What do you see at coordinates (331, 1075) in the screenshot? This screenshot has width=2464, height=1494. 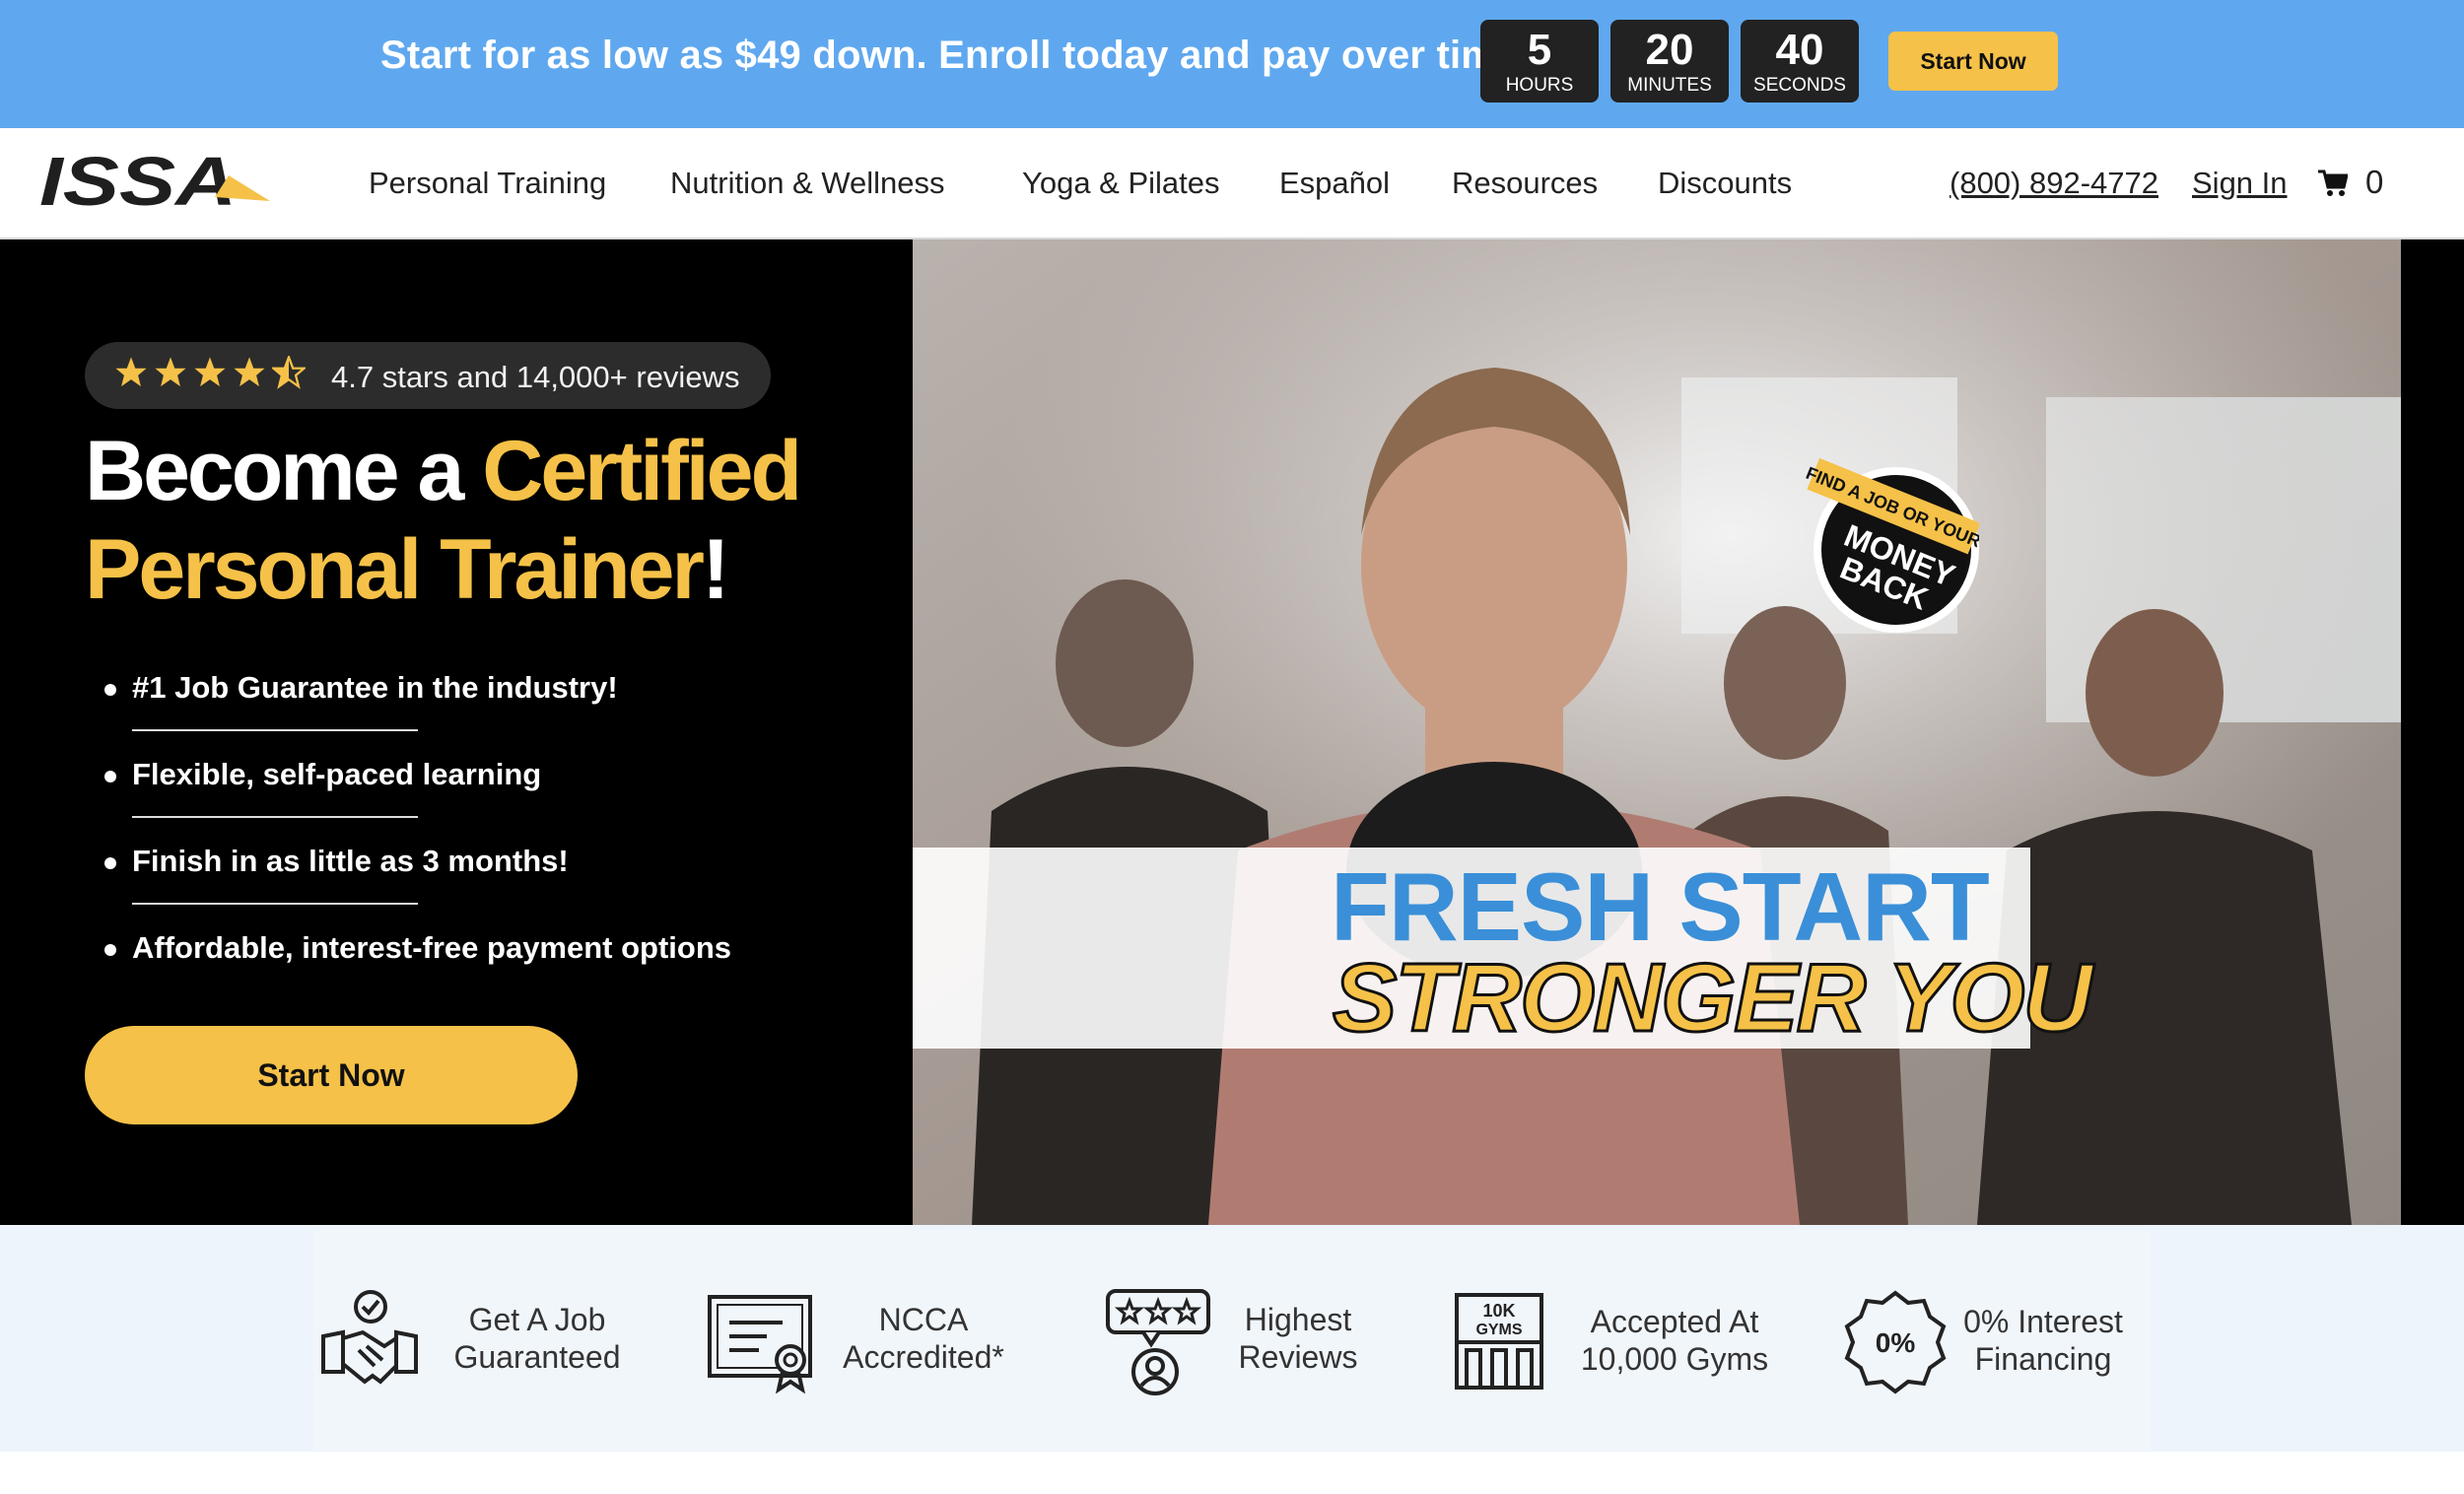 I see `hero-start-now-button: Start Now` at bounding box center [331, 1075].